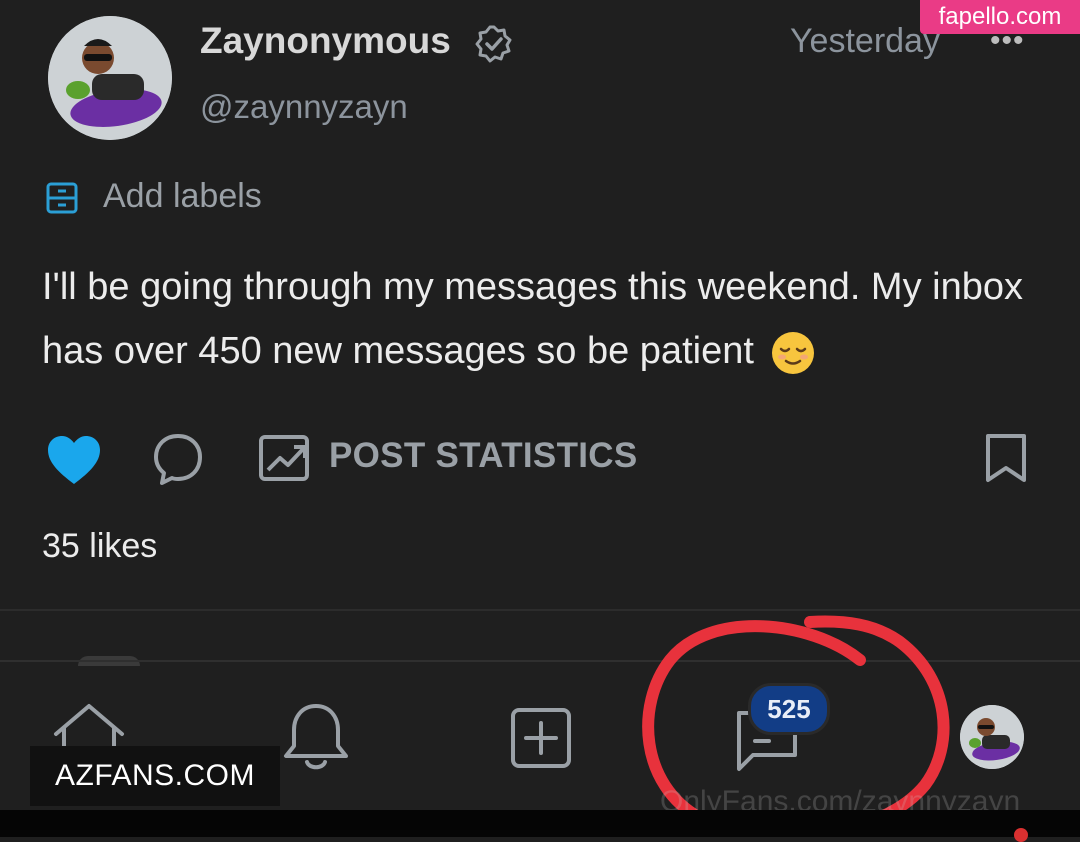 The image size is (1080, 842). What do you see at coordinates (99, 546) in the screenshot?
I see `likes-count: 35 likes` at bounding box center [99, 546].